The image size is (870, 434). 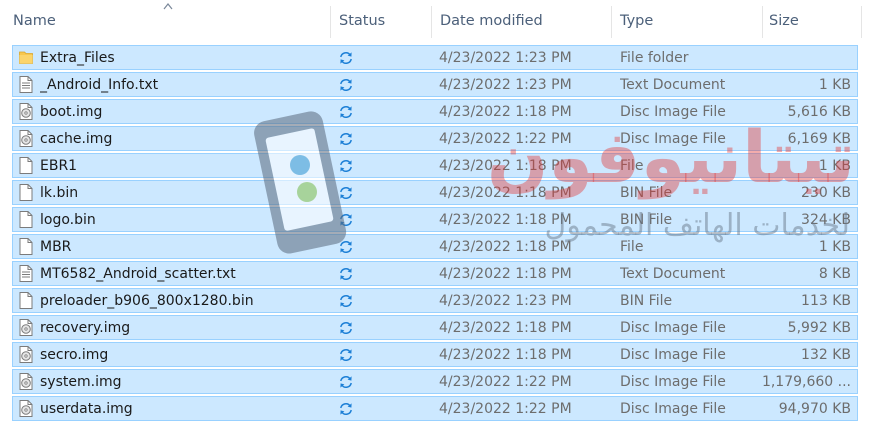 What do you see at coordinates (170, 21) in the screenshot?
I see `column-header-name: Name` at bounding box center [170, 21].